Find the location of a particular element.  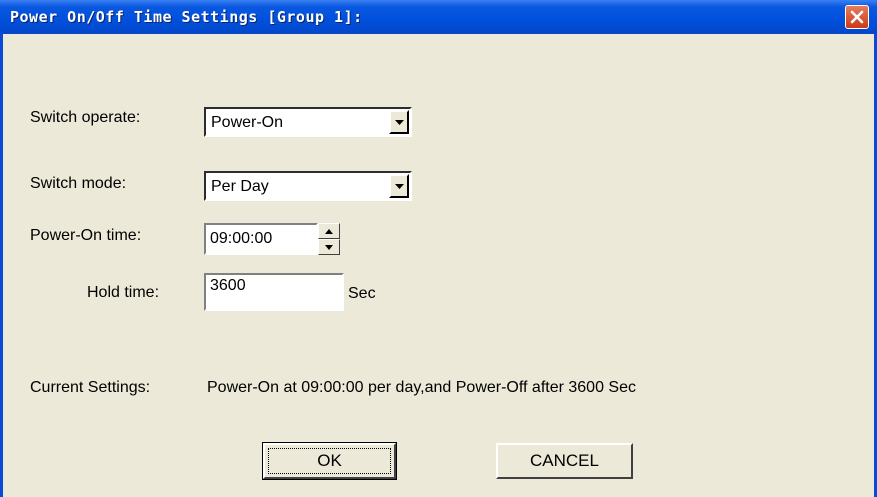

switch-operate-label: Switch operate: is located at coordinates (85, 117).